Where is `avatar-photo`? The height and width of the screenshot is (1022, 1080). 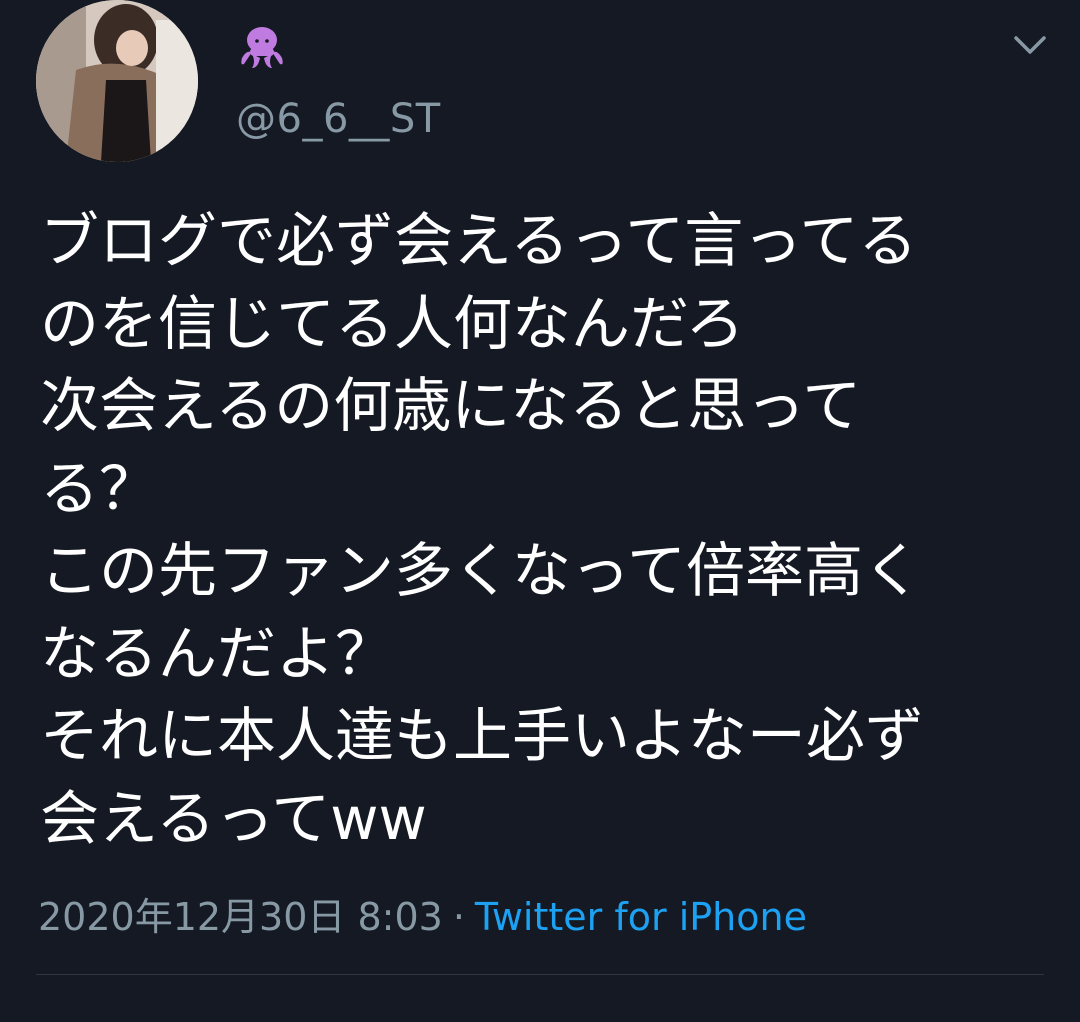
avatar-photo is located at coordinates (117, 81).